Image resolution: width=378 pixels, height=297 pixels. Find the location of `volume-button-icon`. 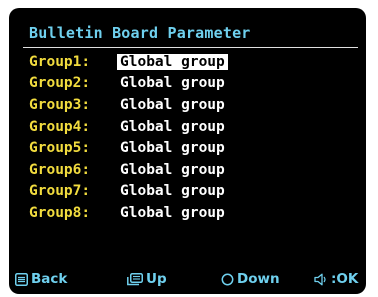

volume-button-icon is located at coordinates (320, 279).